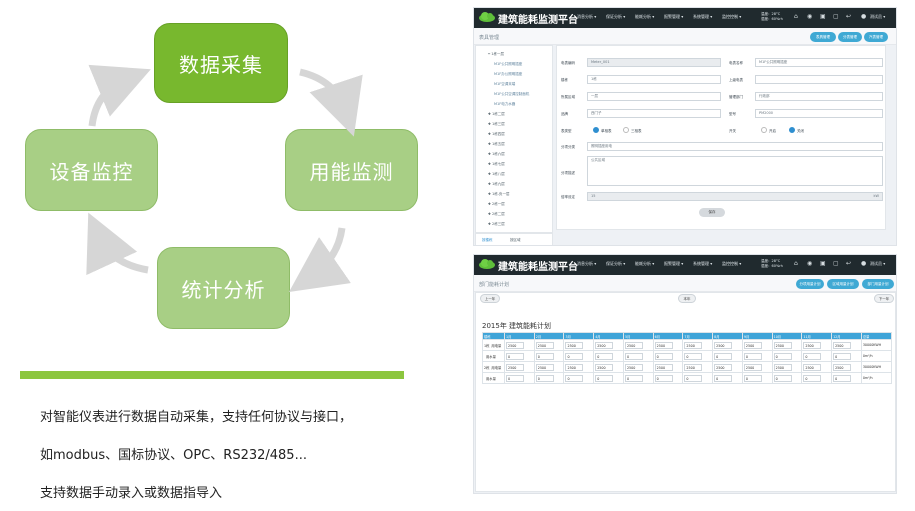  Describe the element at coordinates (508, 64) in the screenshot. I see `tree-leaf-item: M1F公共照明插座` at that location.